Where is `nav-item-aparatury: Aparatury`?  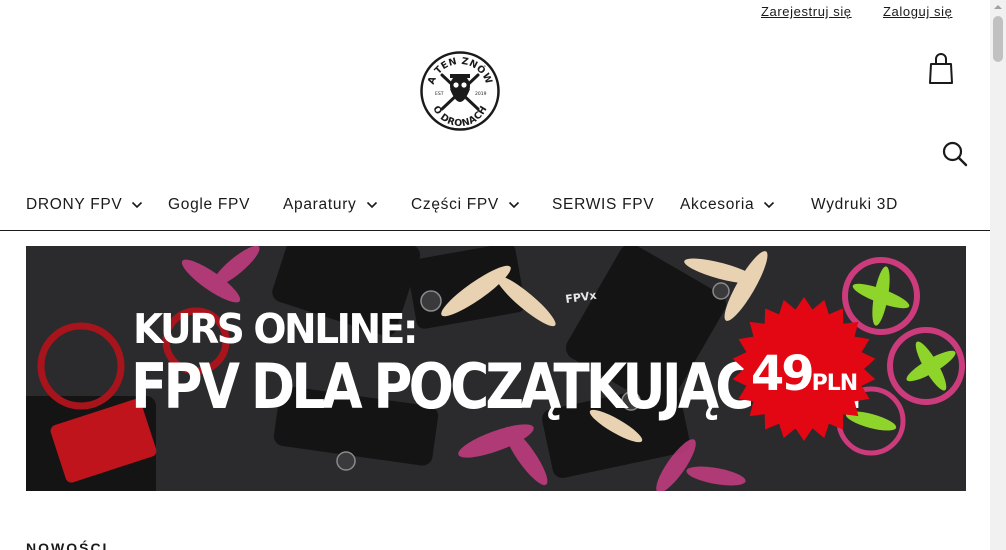
nav-item-aparatury: Aparatury is located at coordinates (330, 205).